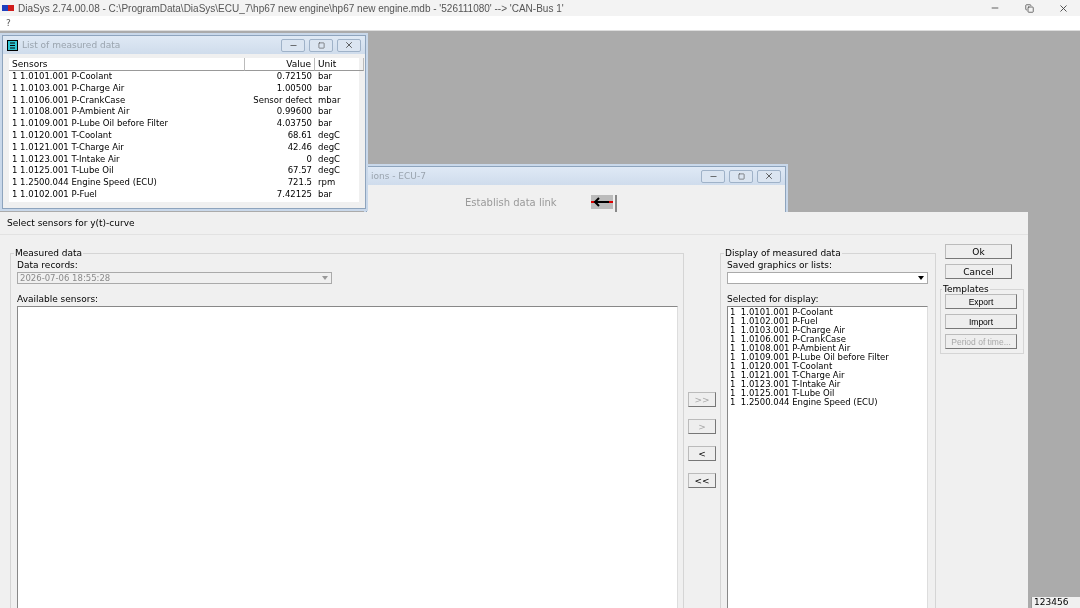  I want to click on value-cell-text: 68.61, so click(299, 136).